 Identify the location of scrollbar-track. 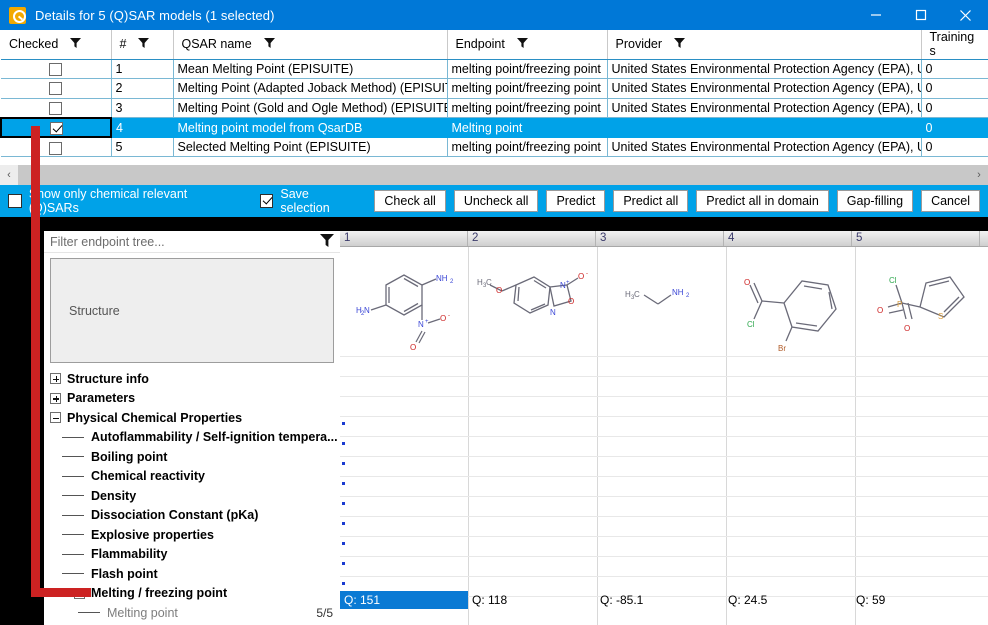
(494, 175).